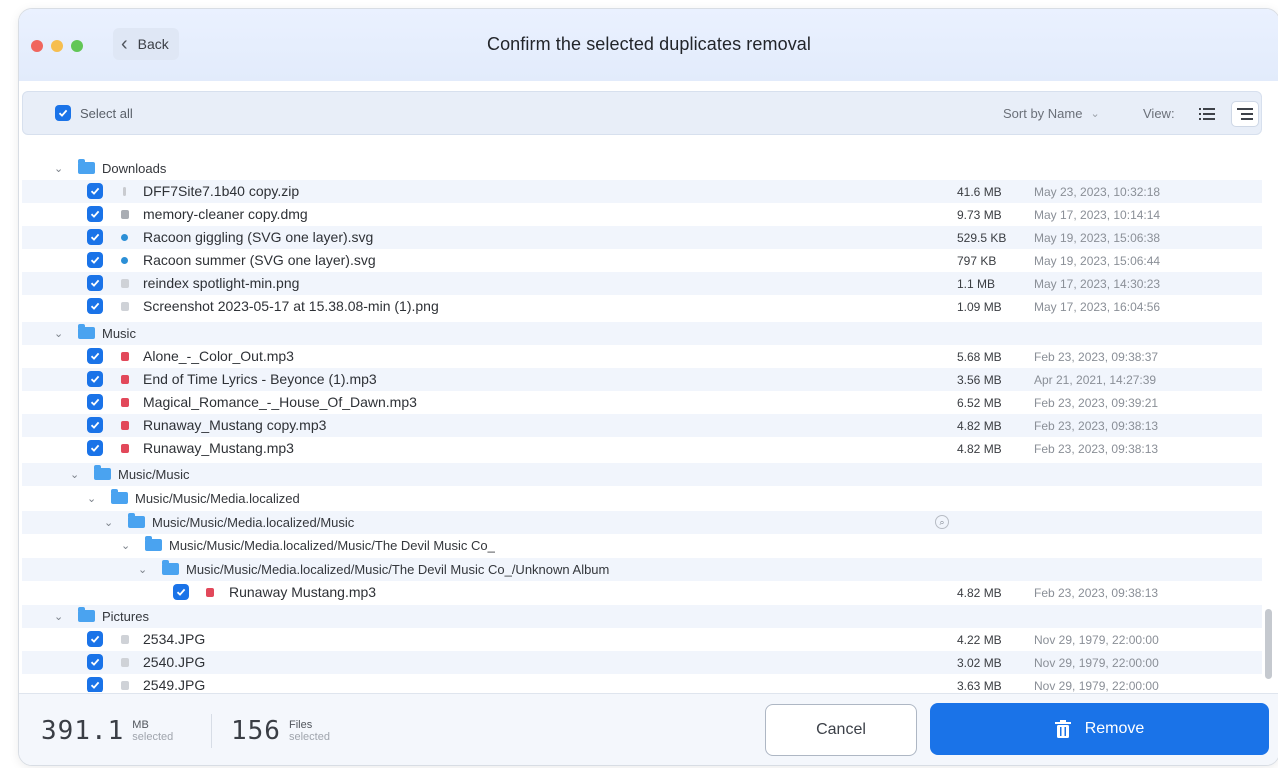 Image resolution: width=1278 pixels, height=768 pixels. Describe the element at coordinates (642, 333) in the screenshot. I see `folder-row: ⌄ Music` at that location.